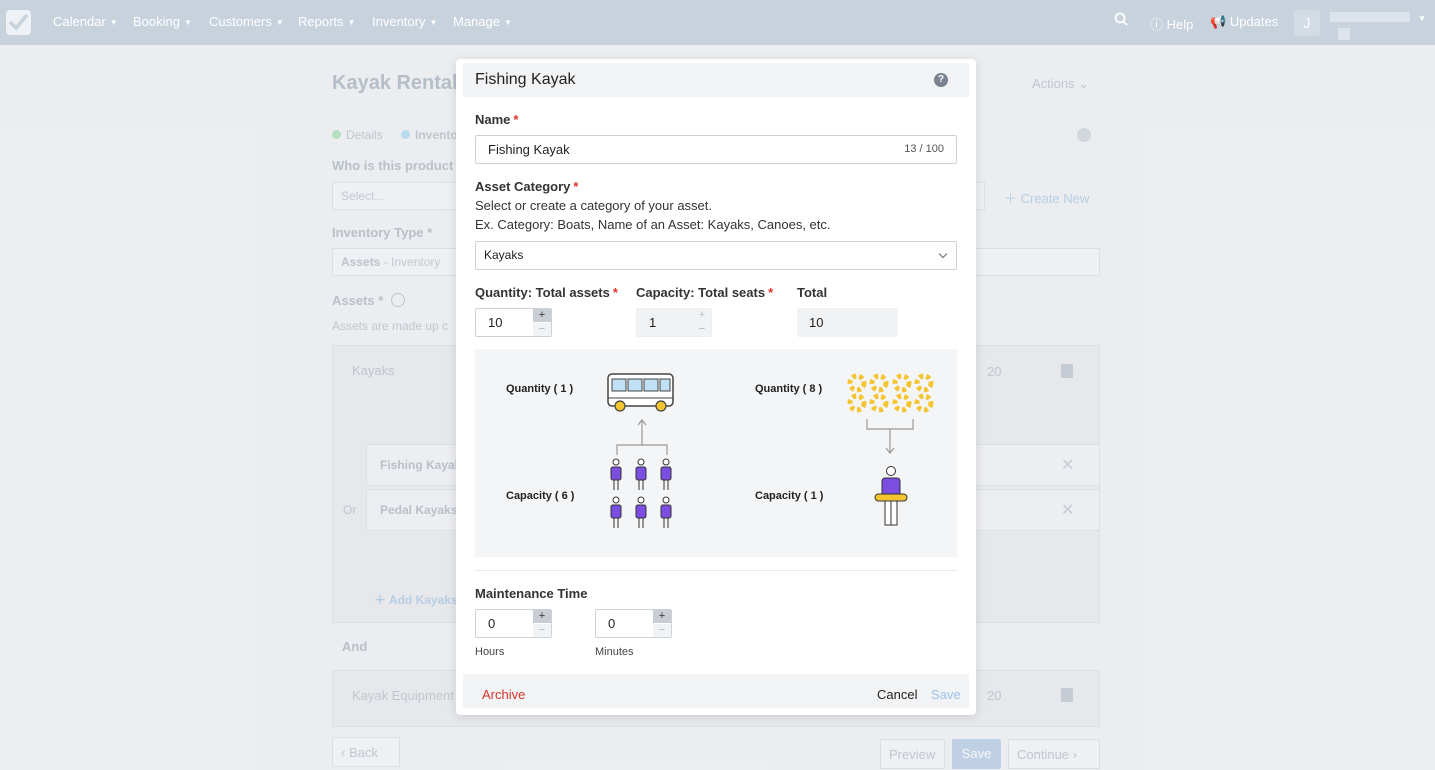  What do you see at coordinates (640, 392) in the screenshot?
I see `bus-icon` at bounding box center [640, 392].